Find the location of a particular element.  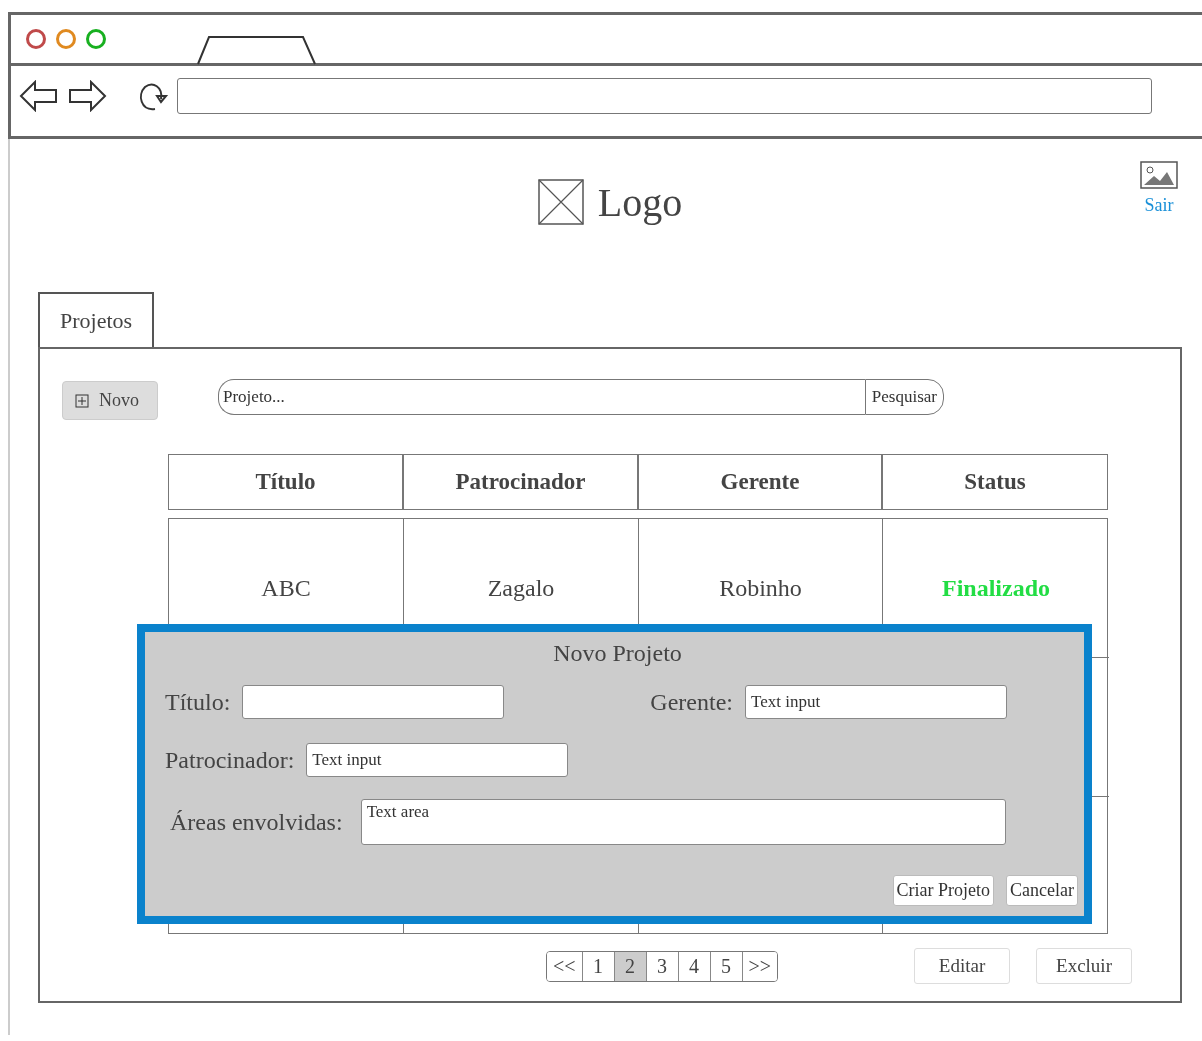

text-area: Text area is located at coordinates (683, 822).